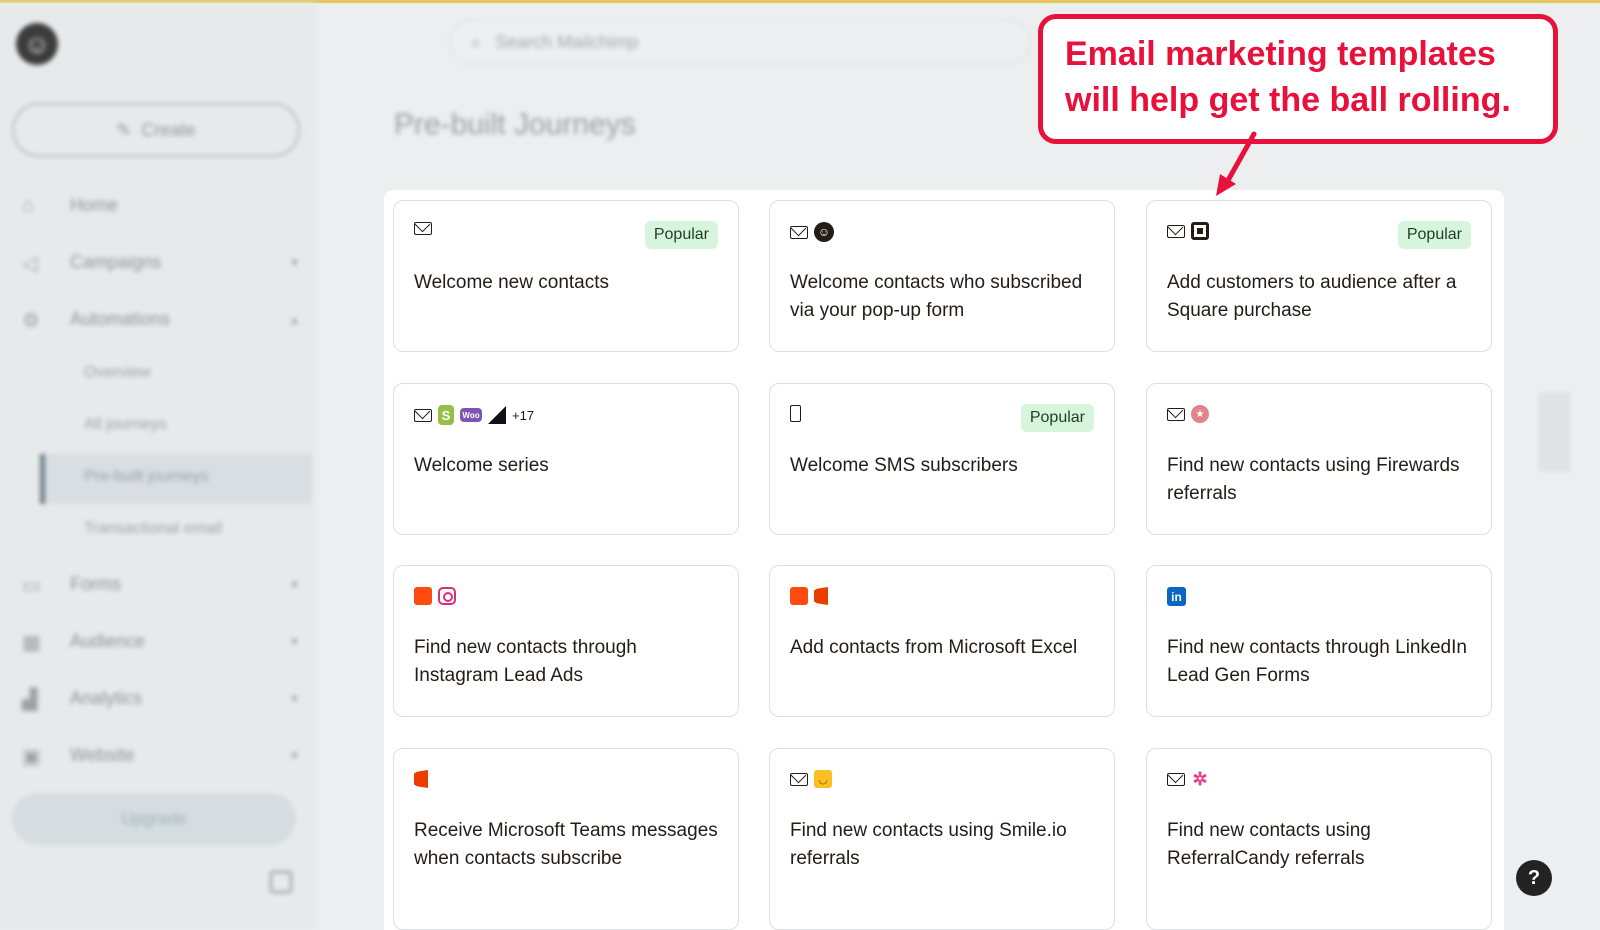 The height and width of the screenshot is (930, 1600). I want to click on journey-card: Popular Welcome new contacts, so click(566, 276).